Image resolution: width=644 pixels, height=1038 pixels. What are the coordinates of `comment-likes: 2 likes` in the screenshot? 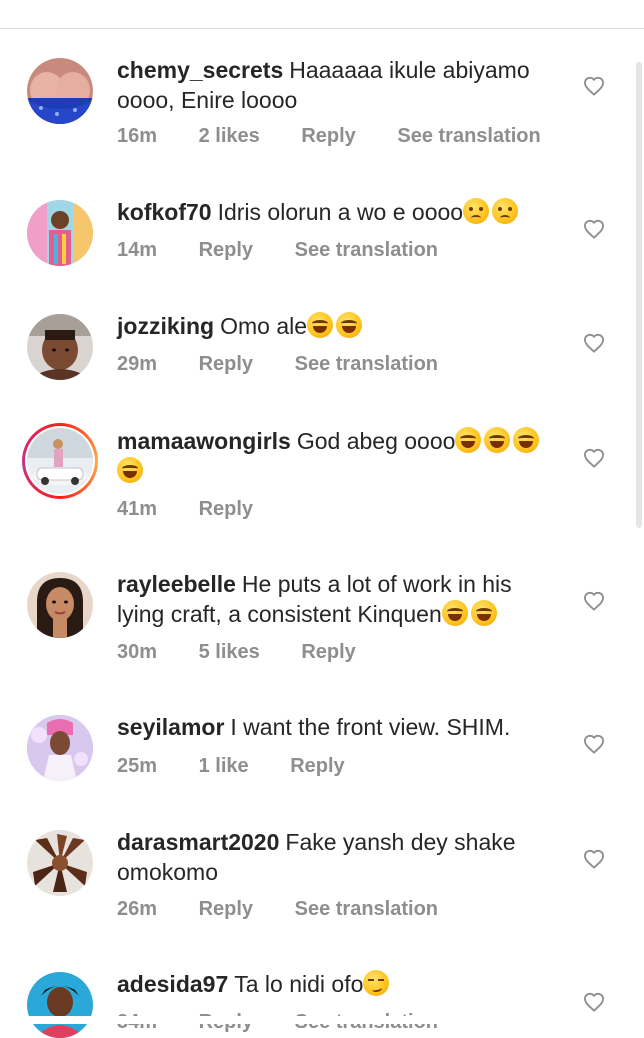 It's located at (229, 136).